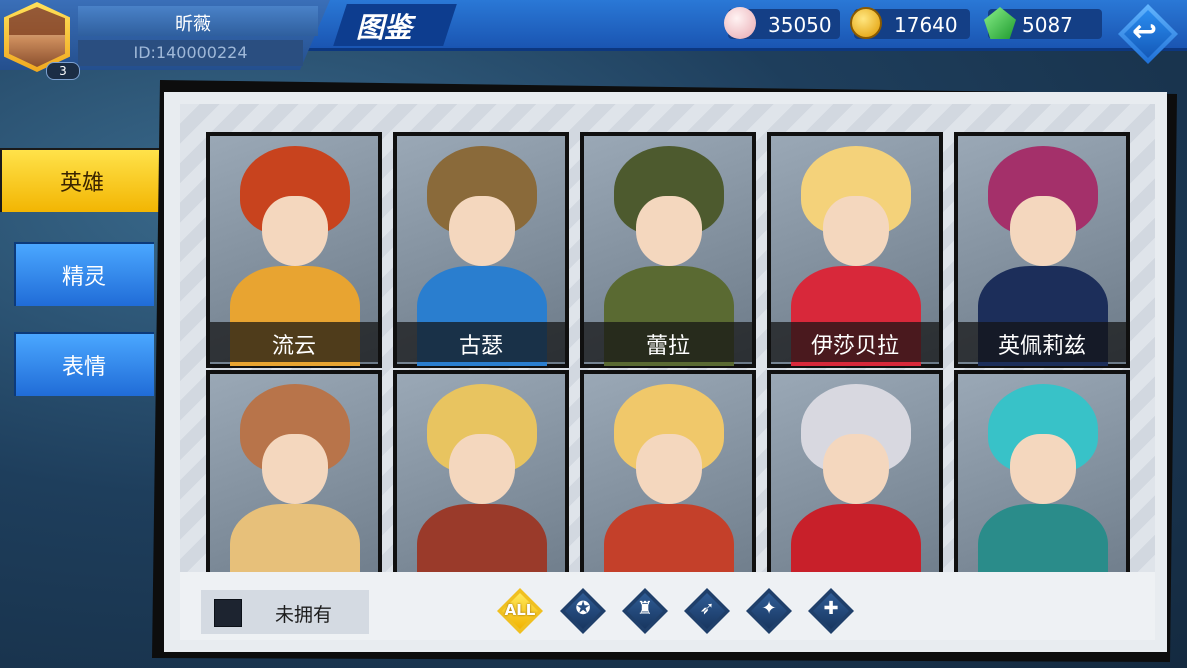 The image size is (1187, 668). Describe the element at coordinates (1144, 31) in the screenshot. I see `back-arrow-icon: ↩` at that location.